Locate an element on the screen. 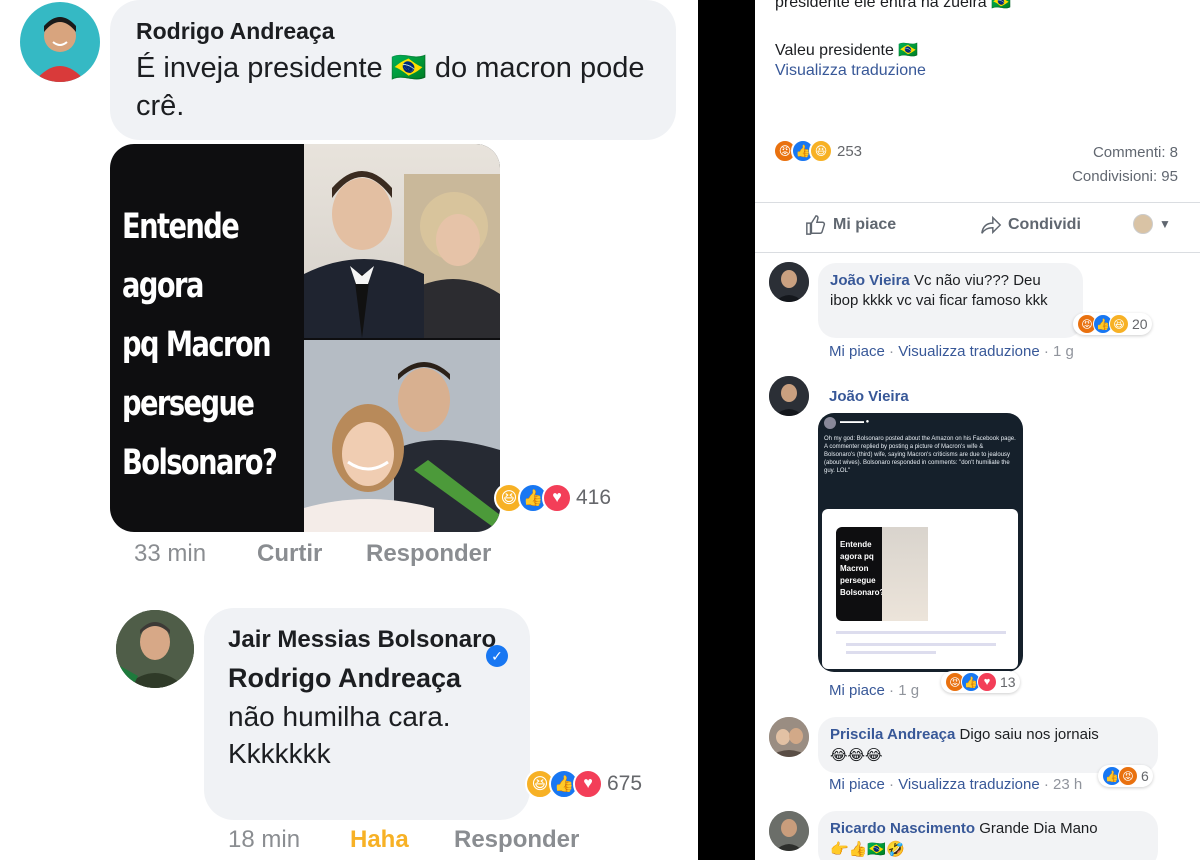 The height and width of the screenshot is (860, 1200). reaction-summary: 😆 👍 ♥ 416 is located at coordinates (552, 498).